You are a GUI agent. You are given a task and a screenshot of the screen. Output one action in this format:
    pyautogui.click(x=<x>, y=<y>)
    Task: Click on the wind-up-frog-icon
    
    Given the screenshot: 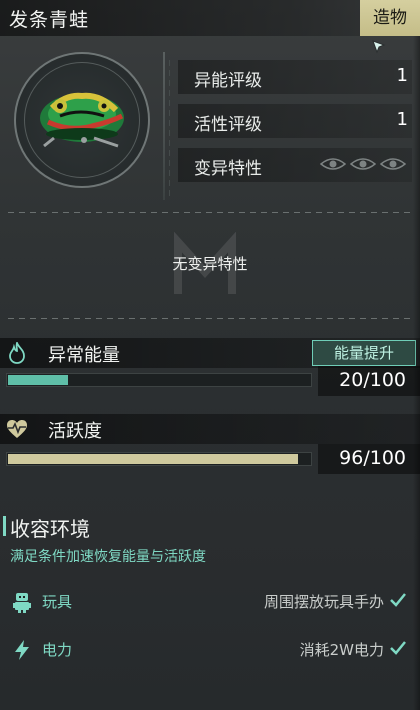 What is the action you would take?
    pyautogui.click(x=82, y=120)
    